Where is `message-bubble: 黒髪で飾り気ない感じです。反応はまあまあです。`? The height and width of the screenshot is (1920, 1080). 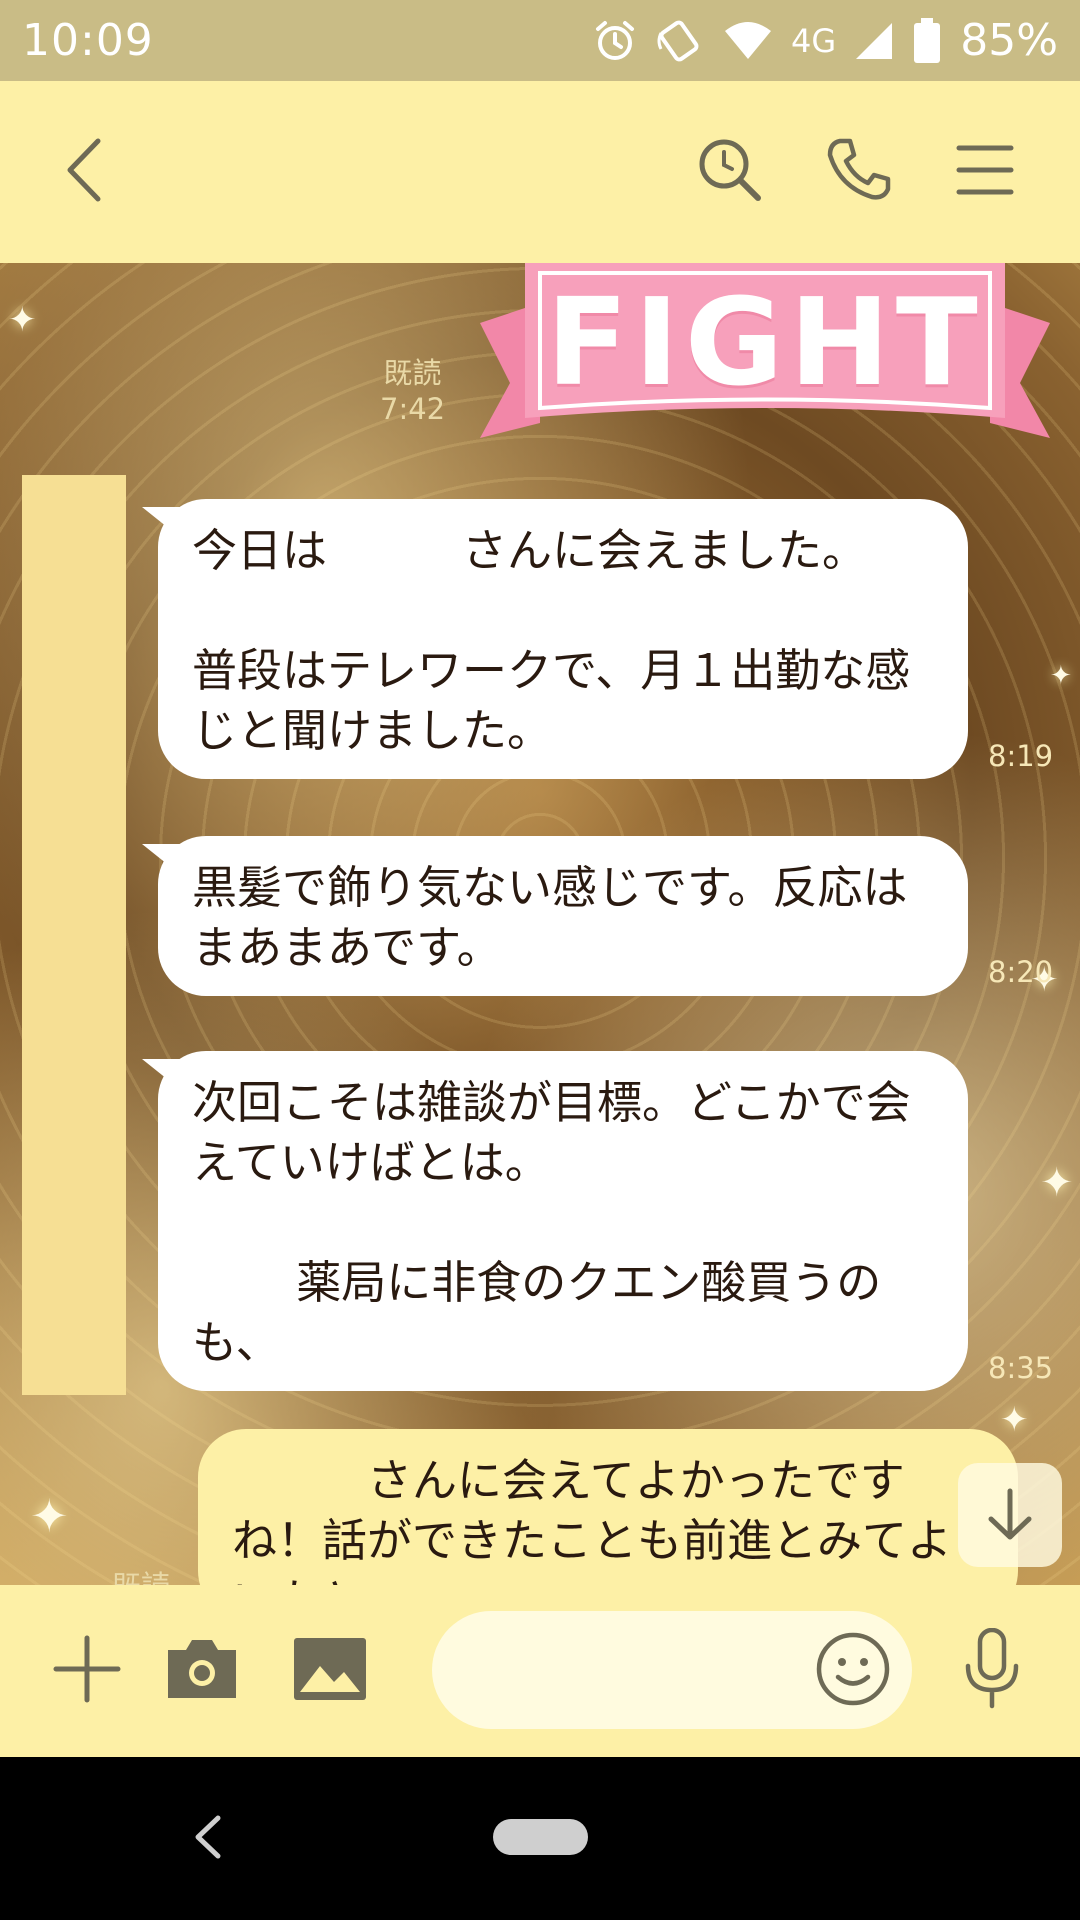 message-bubble: 黒髪で飾り気ない感じです。反応はまあまあです。 is located at coordinates (563, 916).